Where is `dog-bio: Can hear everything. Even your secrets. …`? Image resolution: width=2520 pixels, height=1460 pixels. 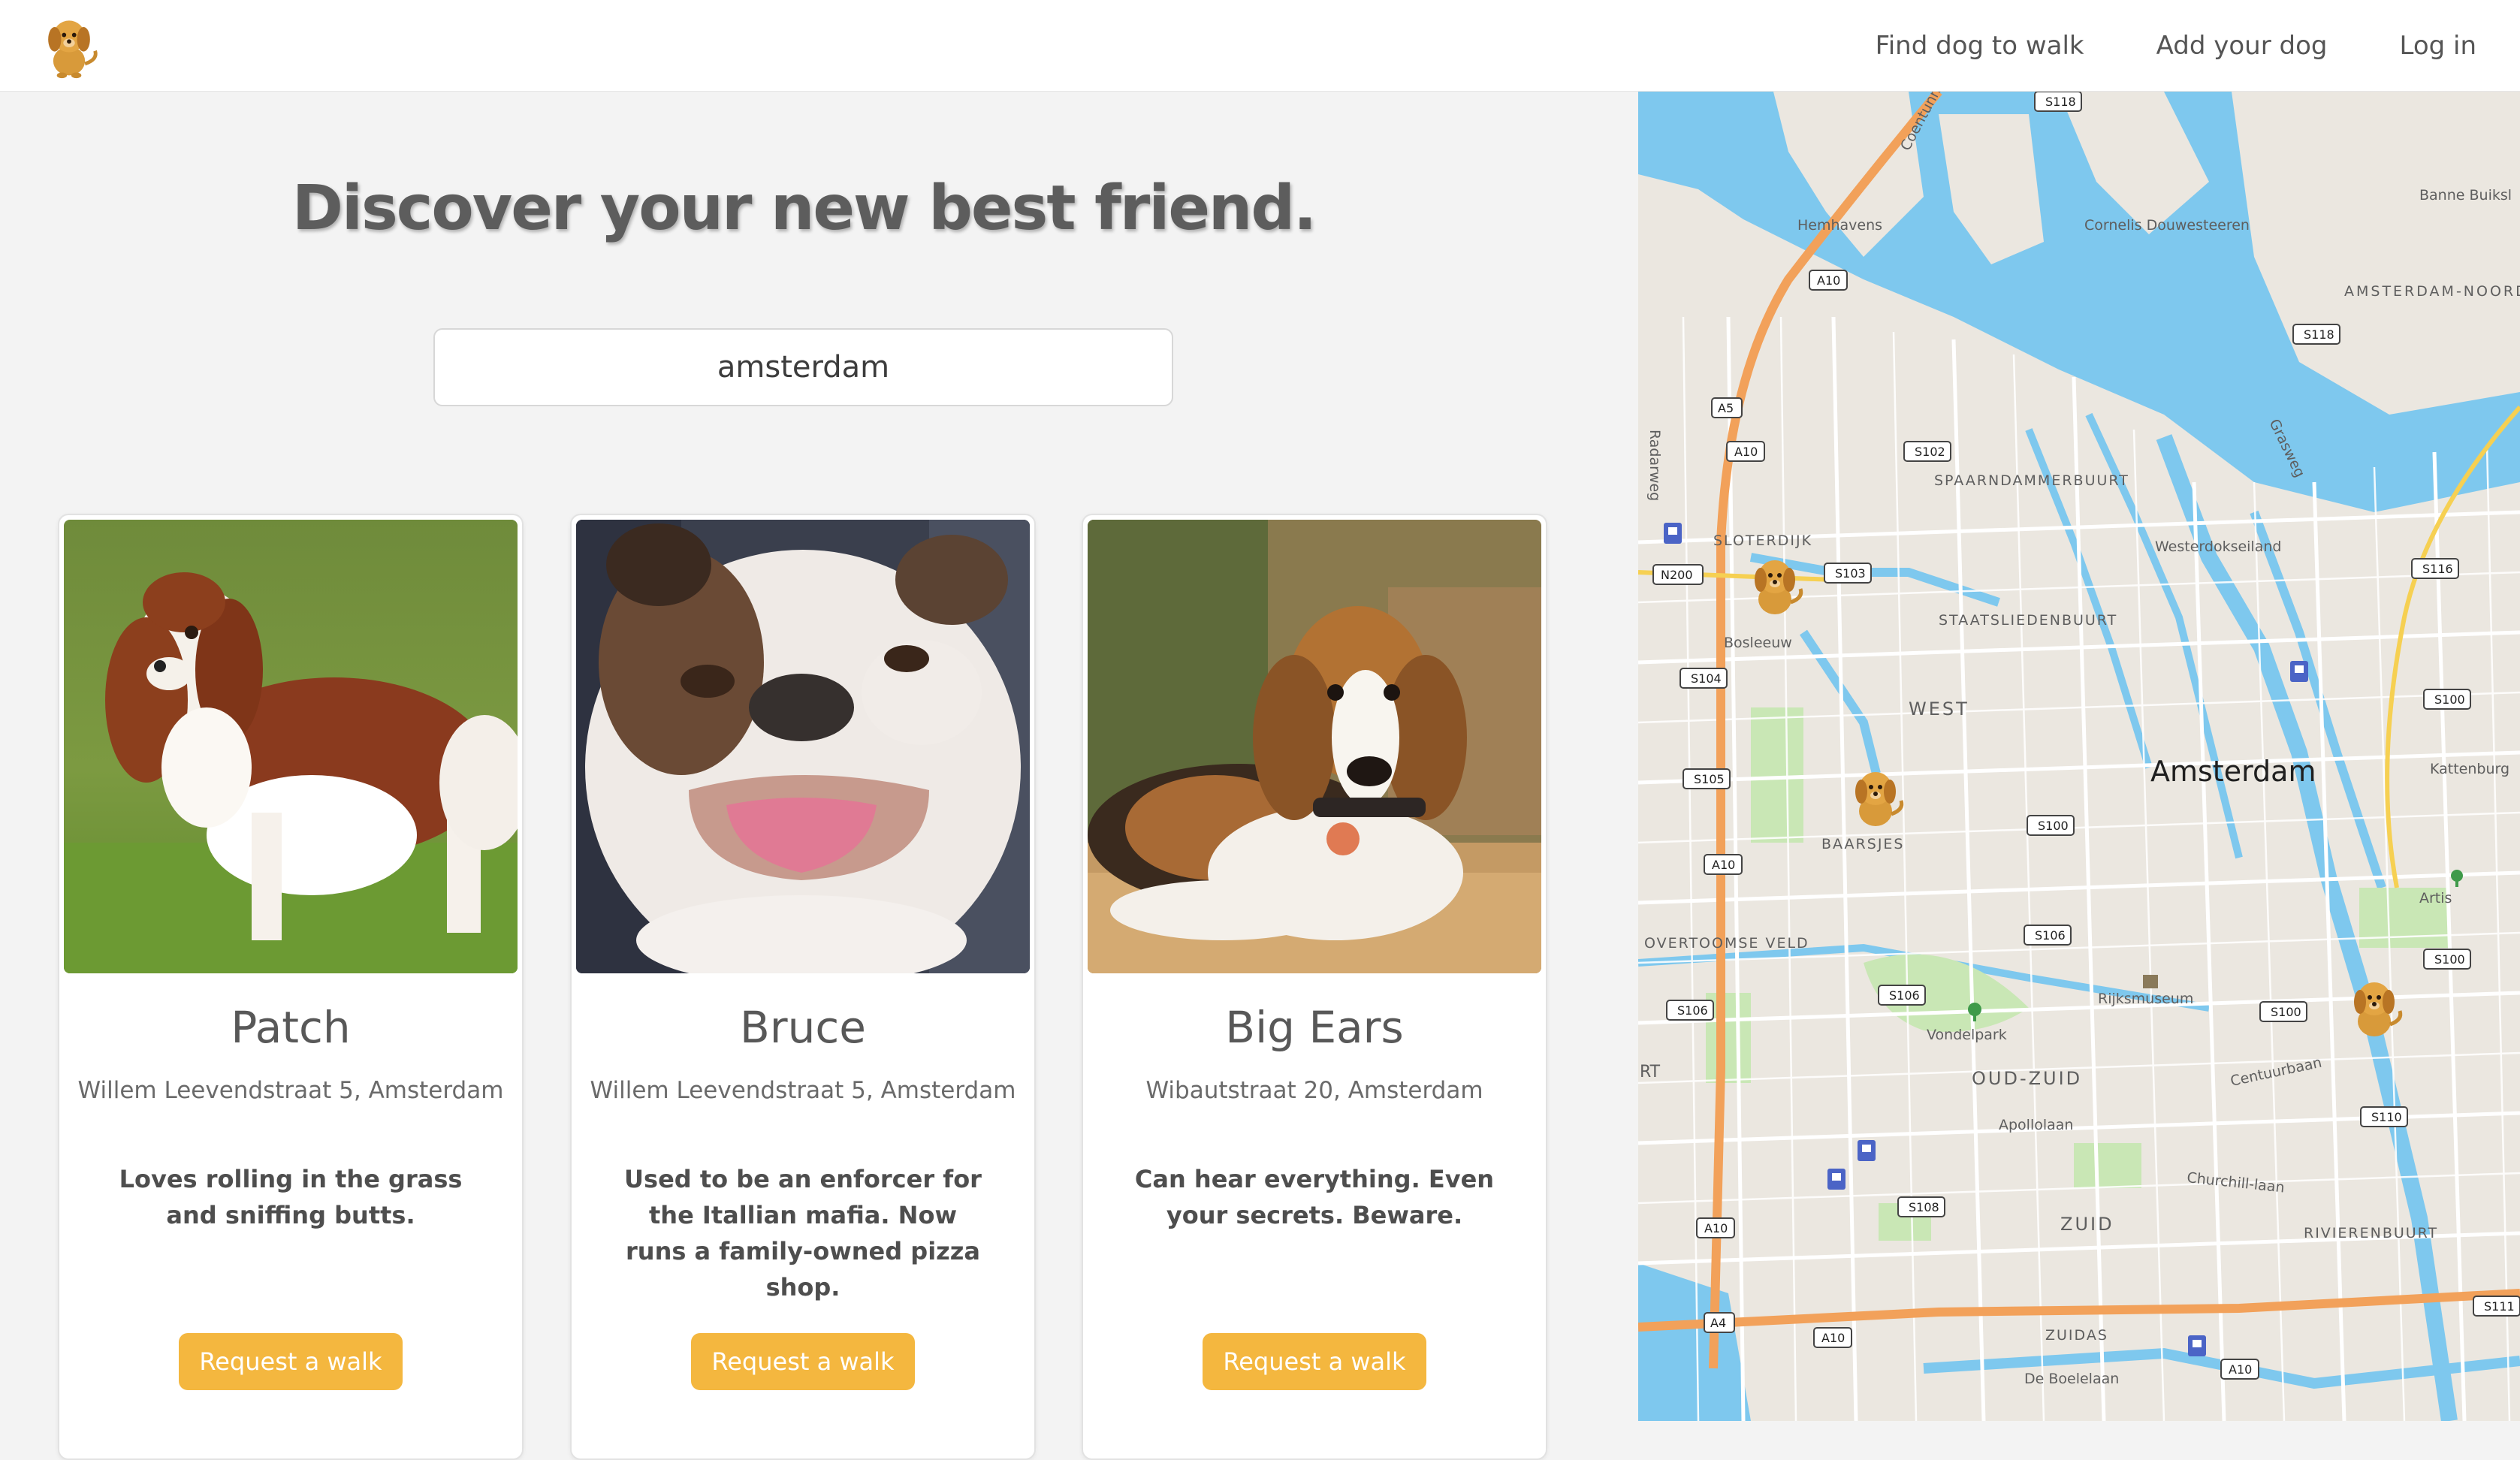
dog-bio: Can hear everything. Even your secrets. … is located at coordinates (1314, 1197).